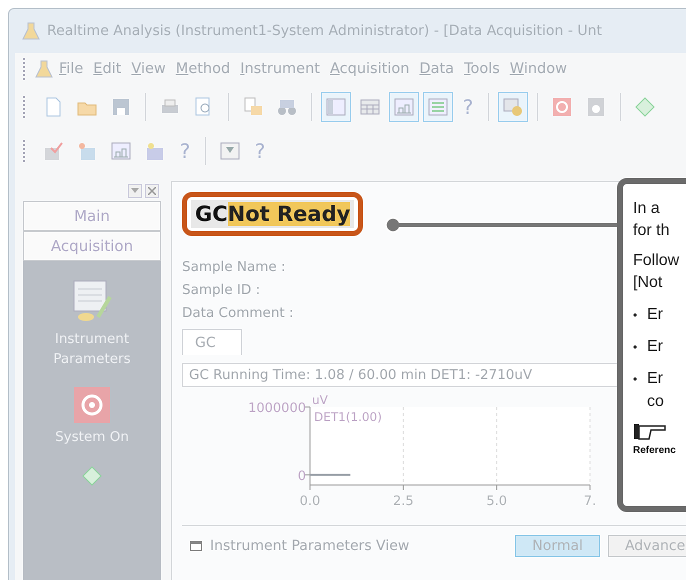  What do you see at coordinates (648, 283) in the screenshot?
I see `callout-text: [Not` at bounding box center [648, 283].